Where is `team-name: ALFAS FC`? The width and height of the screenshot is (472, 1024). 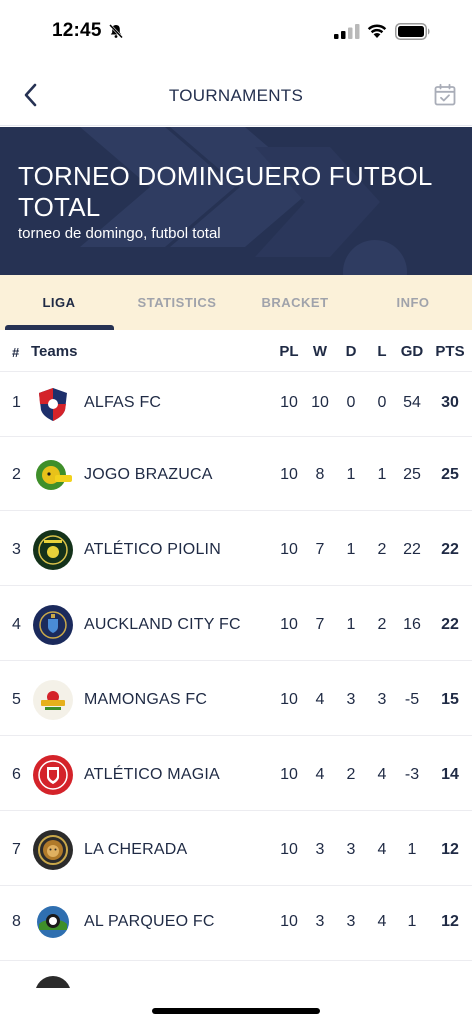
team-name: ALFAS FC is located at coordinates (123, 402).